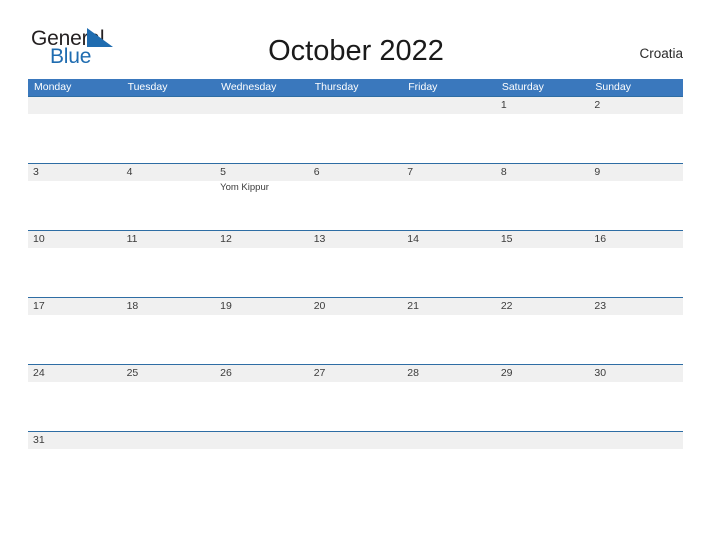 This screenshot has height=550, width=712. I want to click on week-cells: 31, so click(355, 440).